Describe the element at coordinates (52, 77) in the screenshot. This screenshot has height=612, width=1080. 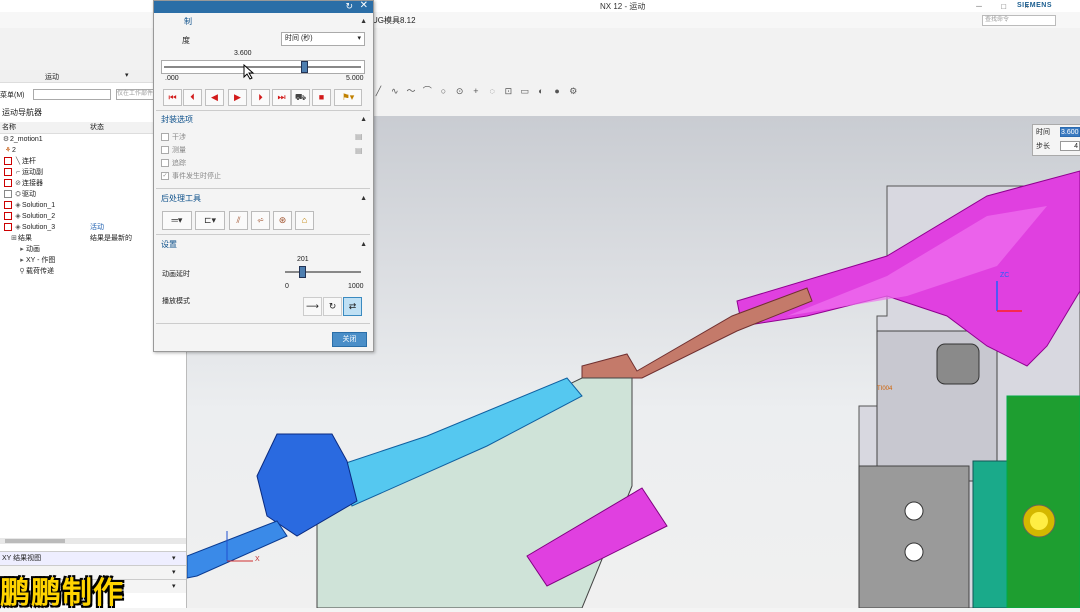
I see `navigator-ribbon-item: 运动` at that location.